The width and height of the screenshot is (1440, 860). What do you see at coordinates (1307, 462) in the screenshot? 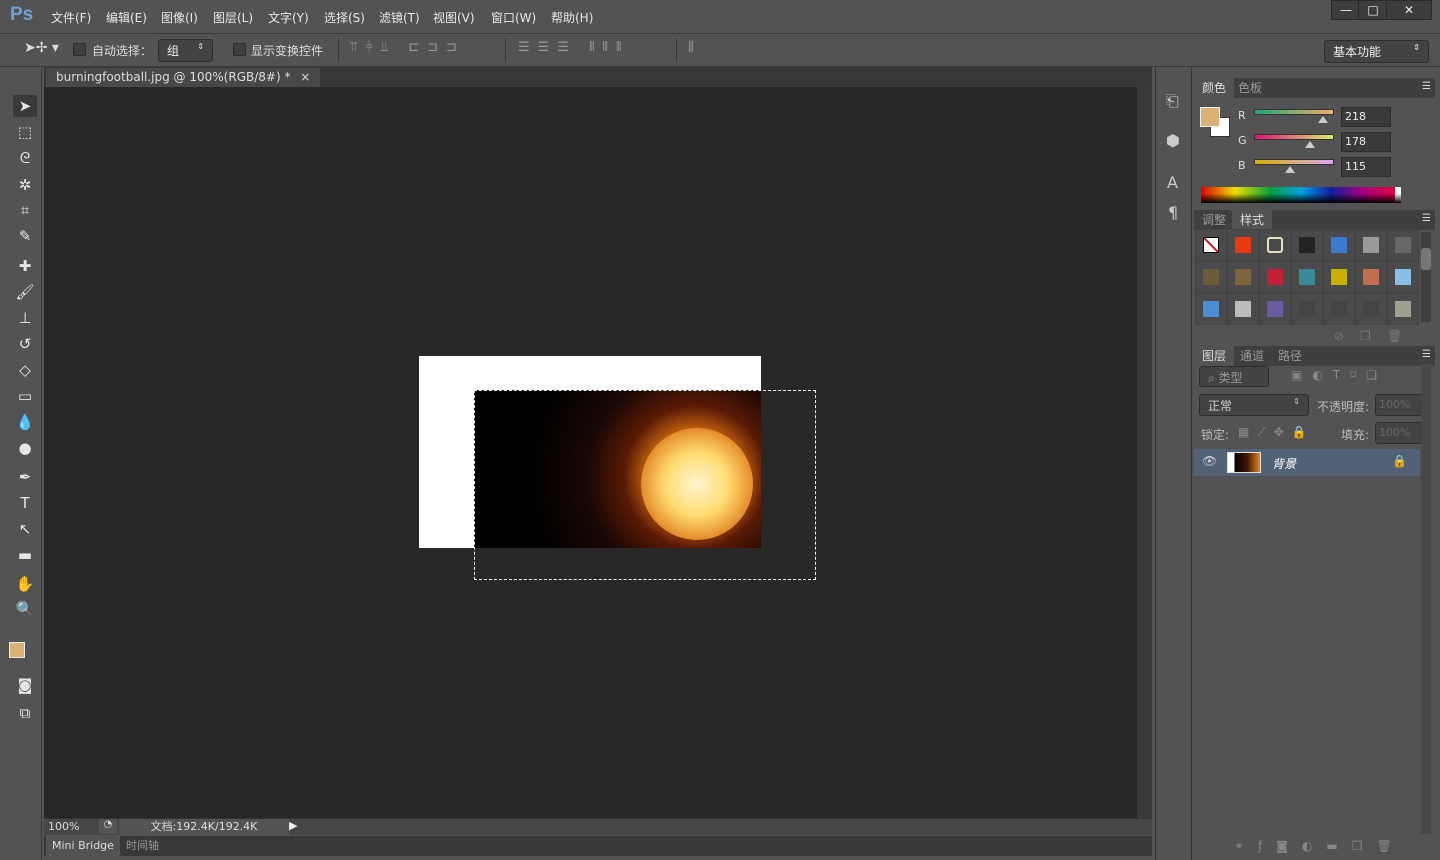
I see `layer-row: 👁 背景 🔒` at bounding box center [1307, 462].